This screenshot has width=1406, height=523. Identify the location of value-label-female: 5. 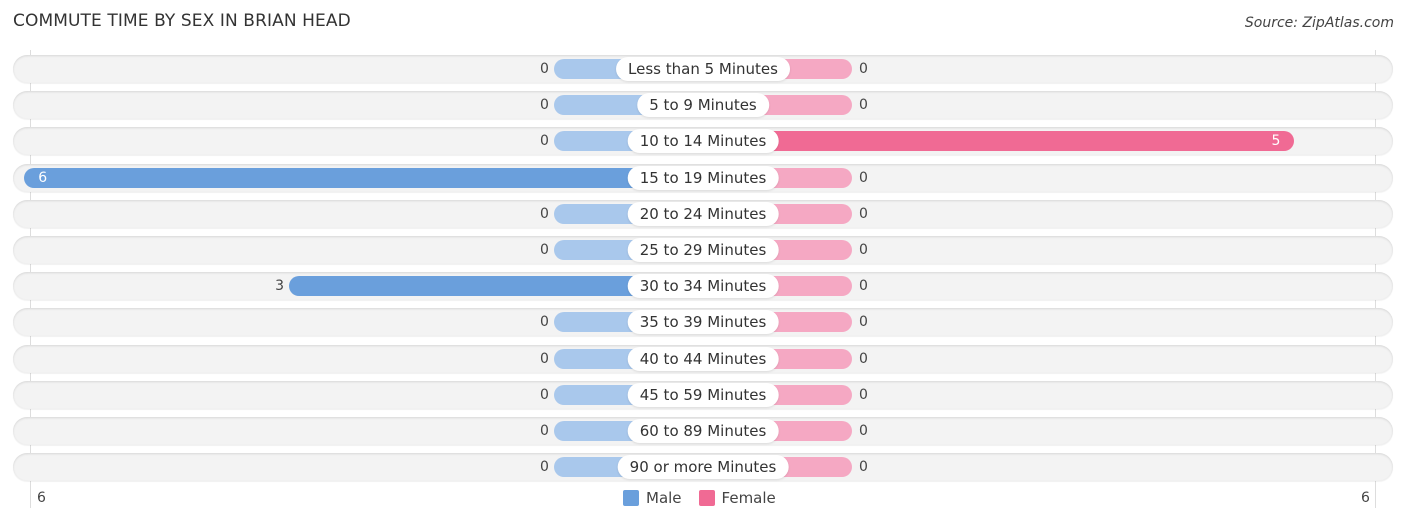
(1276, 141).